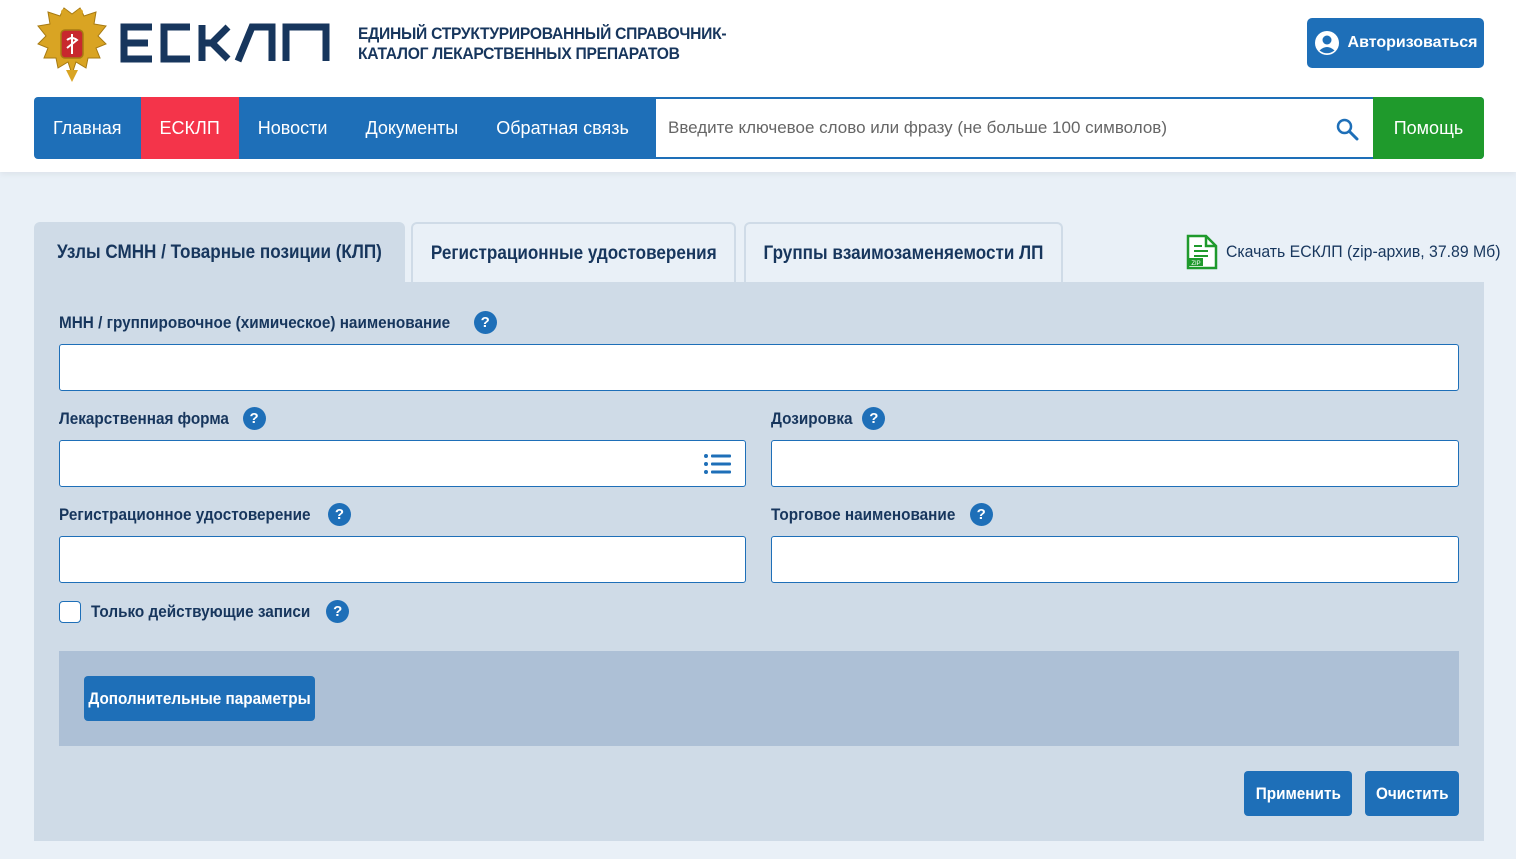 The width and height of the screenshot is (1516, 859). I want to click on trade-name-label: Торговое наименование, so click(863, 514).